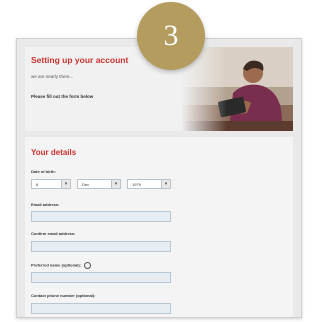 The width and height of the screenshot is (320, 322). What do you see at coordinates (53, 233) in the screenshot?
I see `confirm-email-label: Confirm email address:` at bounding box center [53, 233].